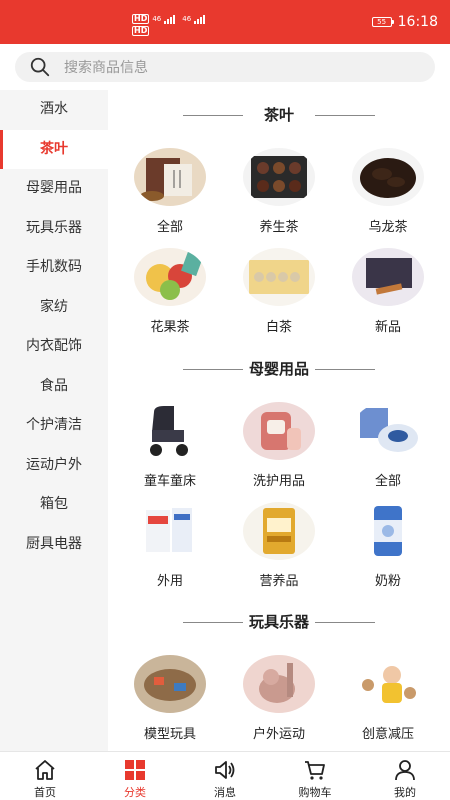 The width and height of the screenshot is (450, 800). What do you see at coordinates (169, 481) in the screenshot?
I see `product-label: 童车童床` at bounding box center [169, 481].